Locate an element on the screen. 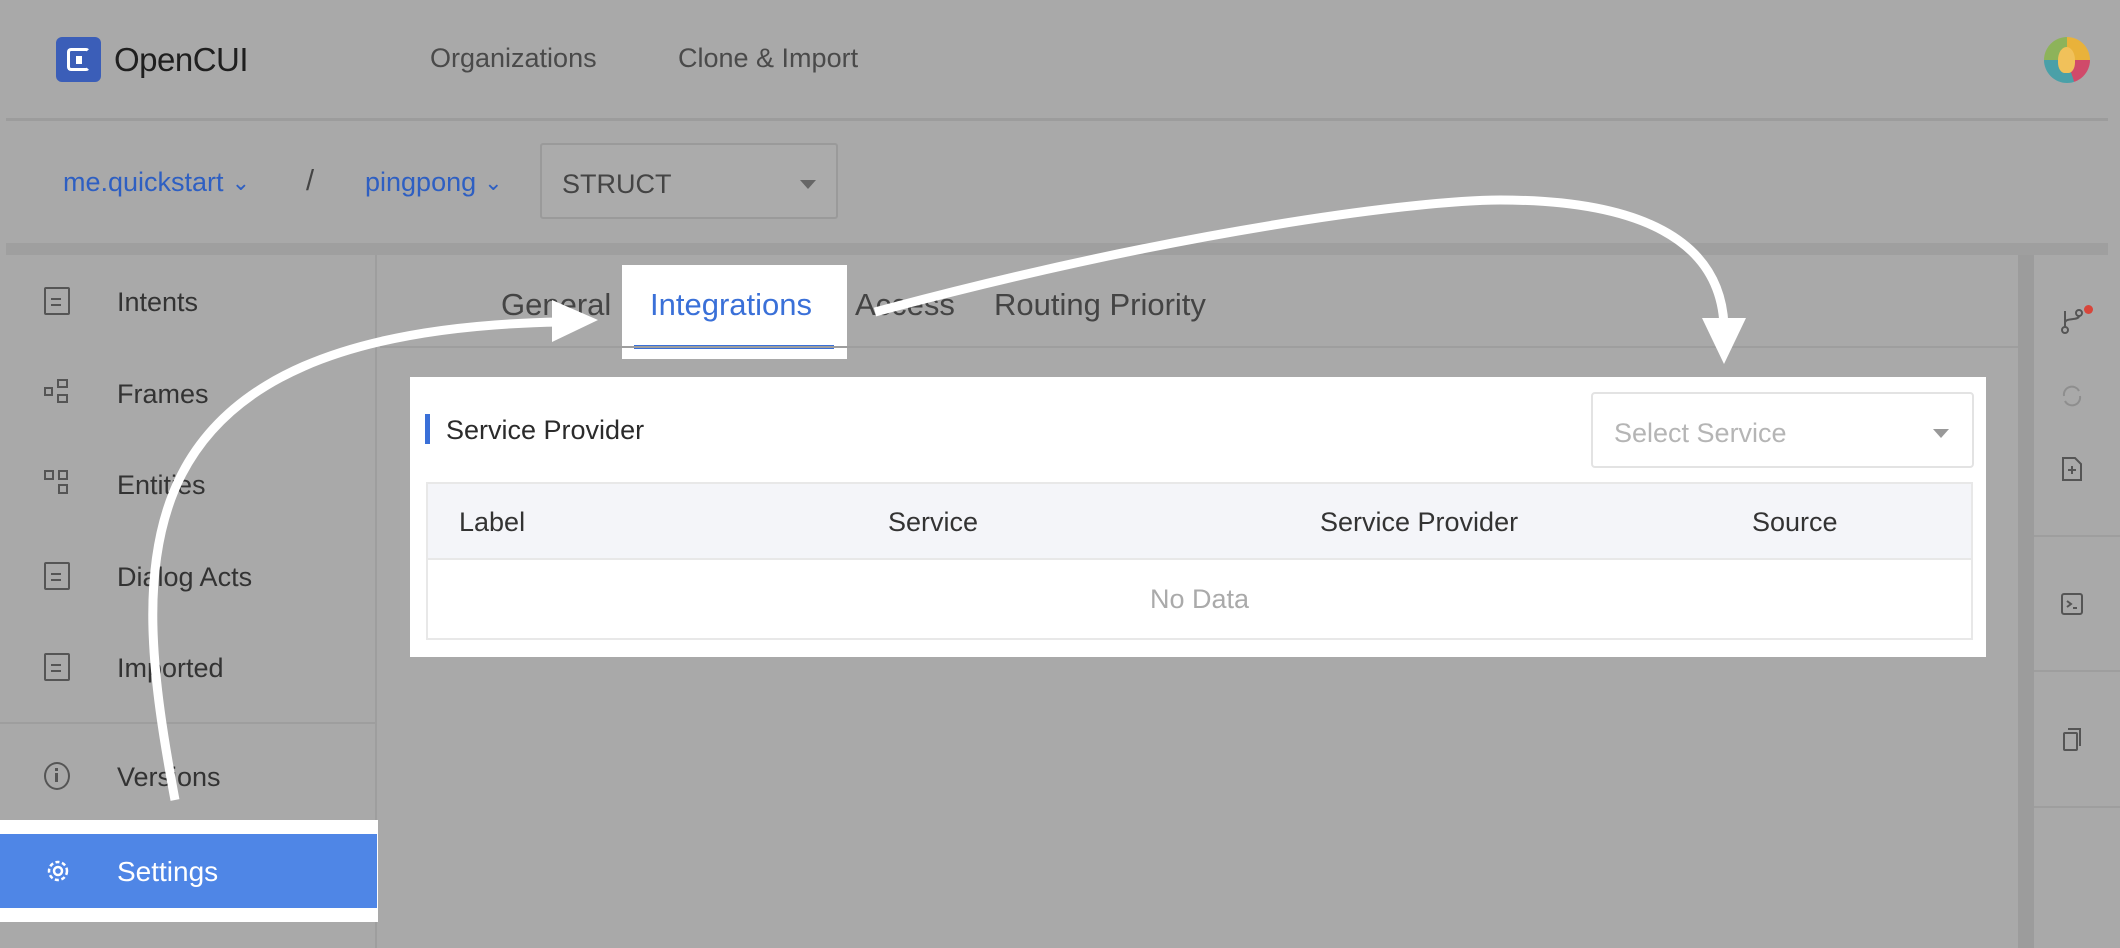  sidebar-item-label: Intents is located at coordinates (158, 302).